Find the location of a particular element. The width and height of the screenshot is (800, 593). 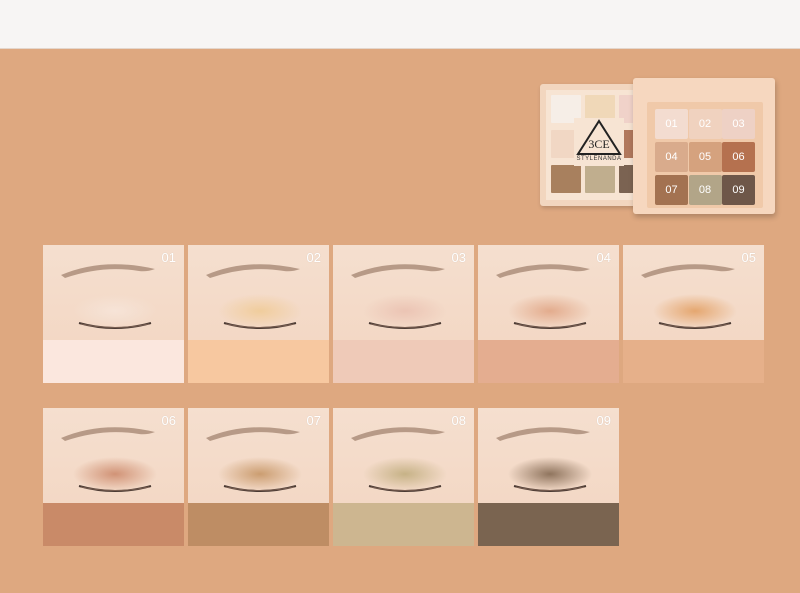

swatch-number: 04 is located at coordinates (603, 257).